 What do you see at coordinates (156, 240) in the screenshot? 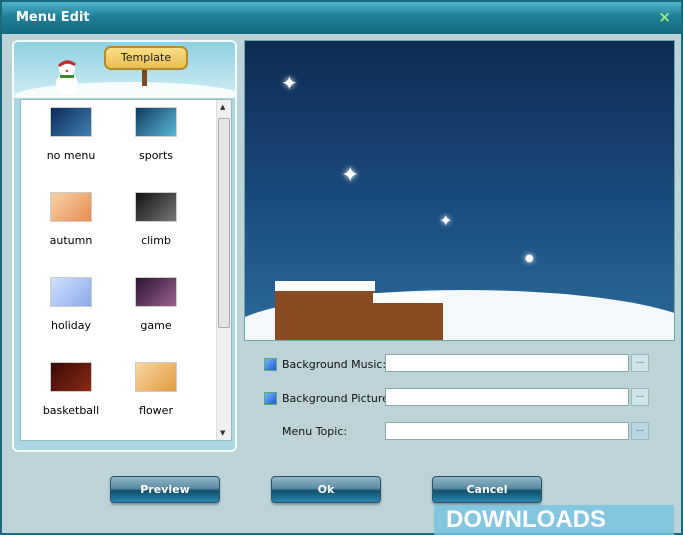
I see `template-item-label: climb` at bounding box center [156, 240].